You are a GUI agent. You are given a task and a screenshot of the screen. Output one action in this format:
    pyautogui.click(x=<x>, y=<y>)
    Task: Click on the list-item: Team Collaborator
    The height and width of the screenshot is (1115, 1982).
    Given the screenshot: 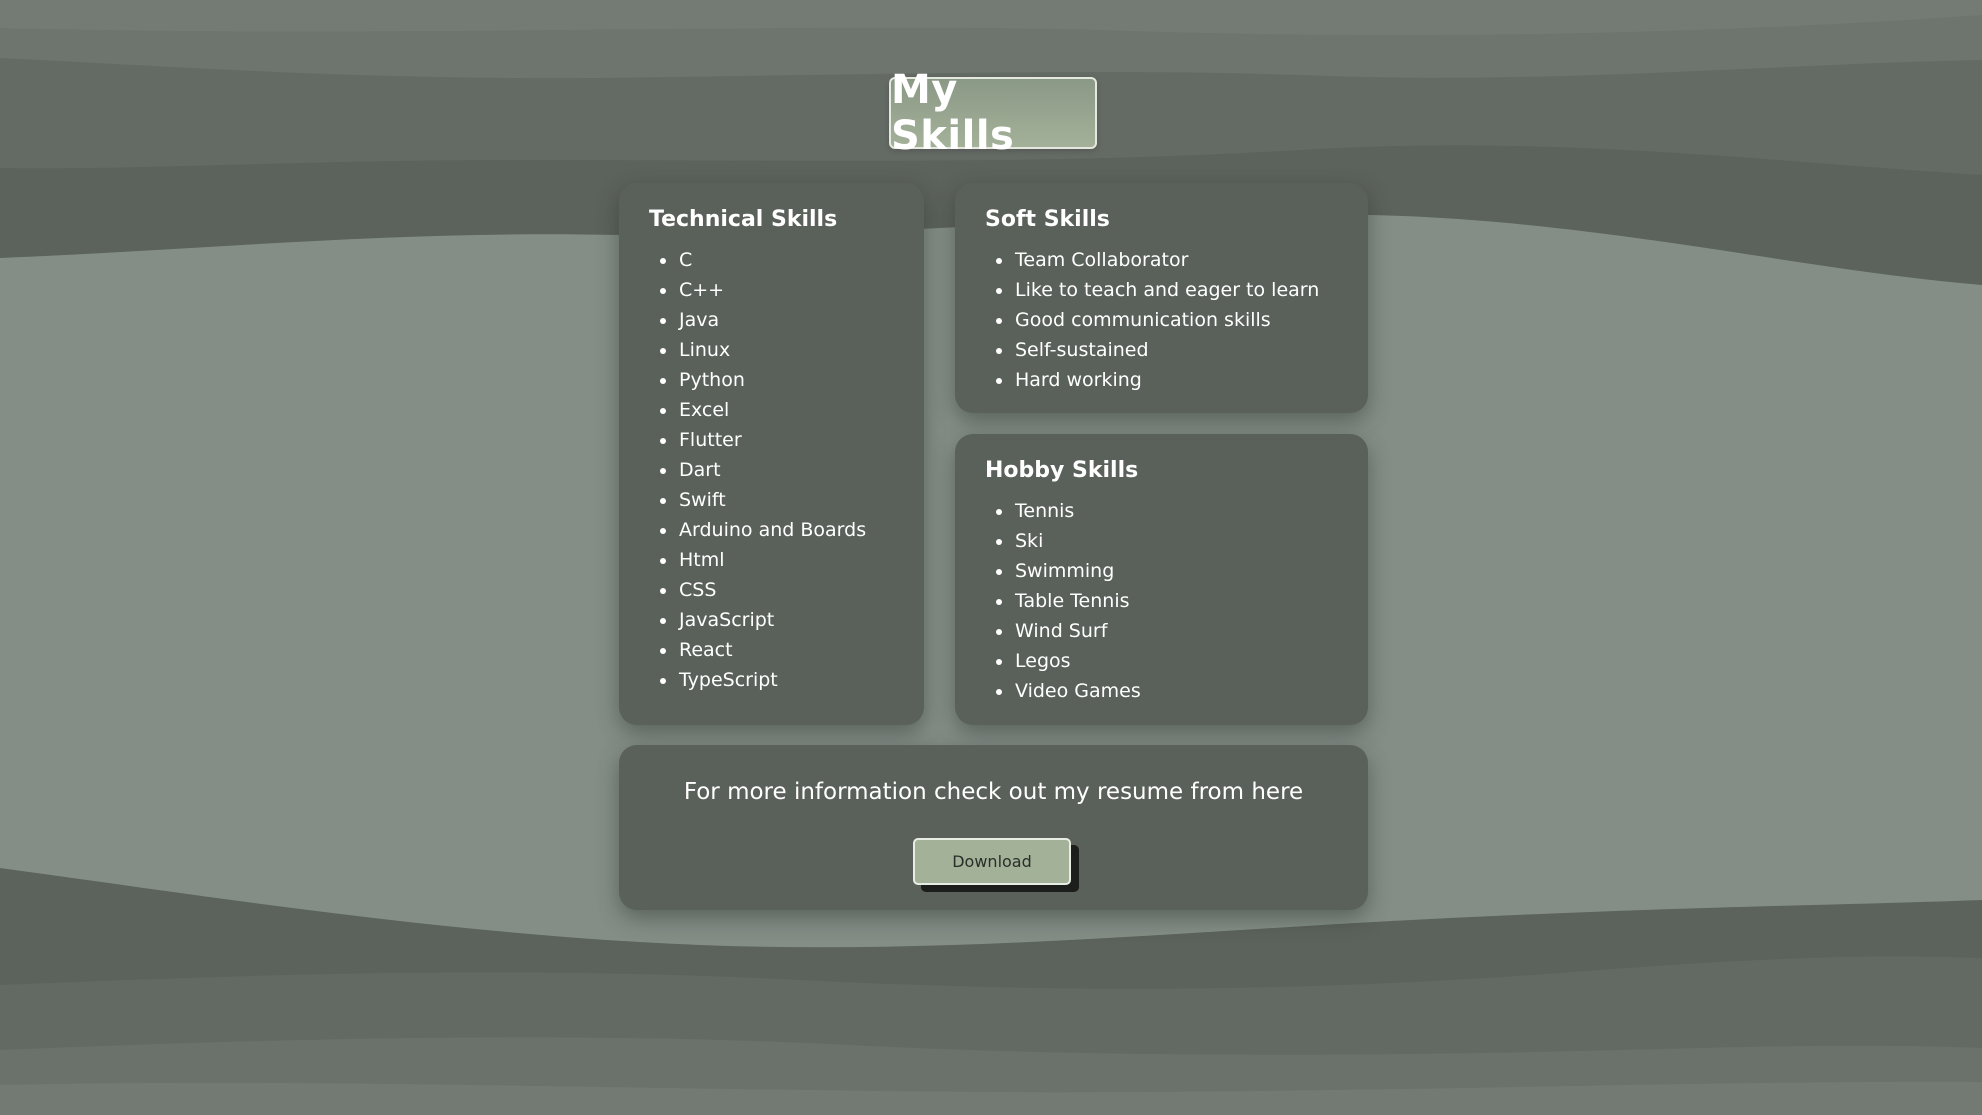 What is the action you would take?
    pyautogui.click(x=1167, y=260)
    